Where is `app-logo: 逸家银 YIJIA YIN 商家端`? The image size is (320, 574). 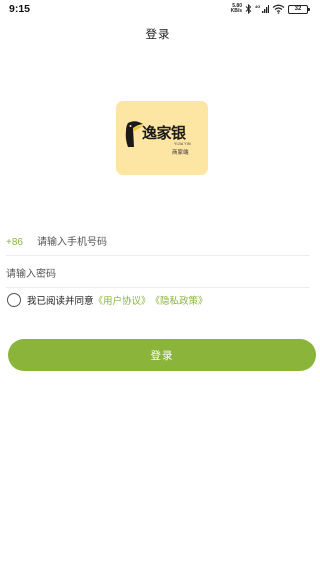 app-logo: 逸家银 YIJIA YIN 商家端 is located at coordinates (162, 138).